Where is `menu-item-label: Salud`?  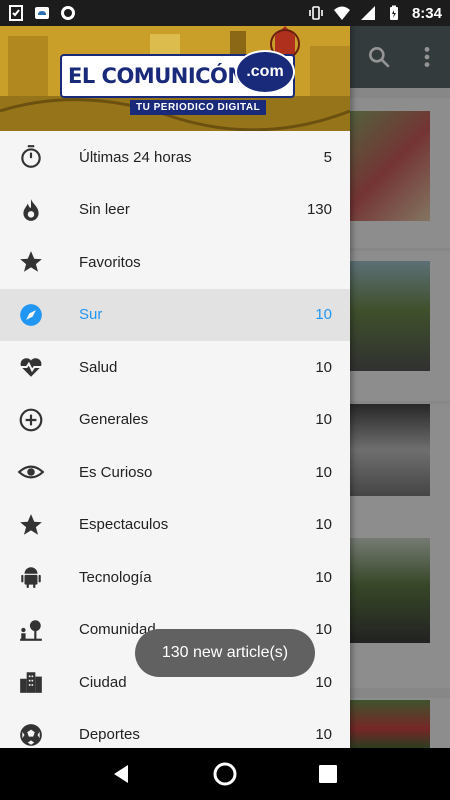
menu-item-label: Salud is located at coordinates (98, 367).